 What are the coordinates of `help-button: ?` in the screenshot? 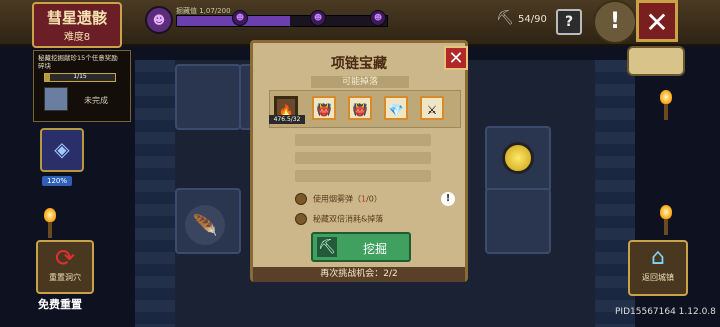 It's located at (569, 22).